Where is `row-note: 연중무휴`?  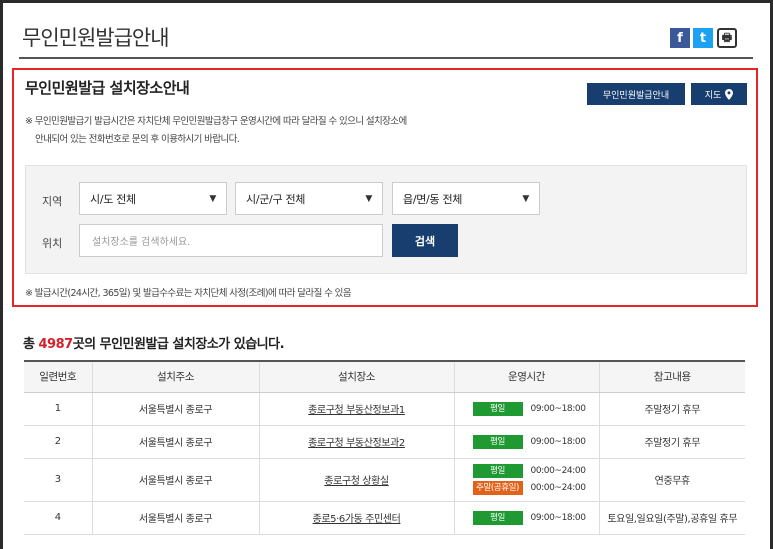 row-note: 연중무휴 is located at coordinates (671, 480).